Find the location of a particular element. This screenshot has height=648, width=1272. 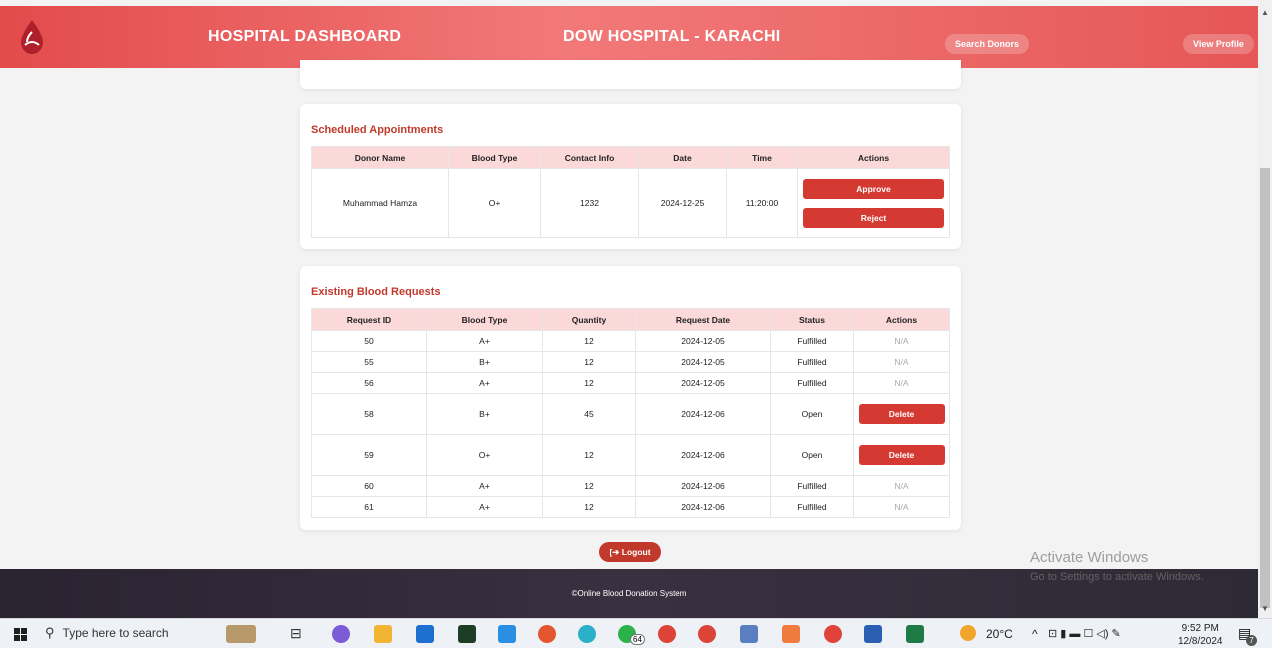

copilot-icon is located at coordinates (341, 634).